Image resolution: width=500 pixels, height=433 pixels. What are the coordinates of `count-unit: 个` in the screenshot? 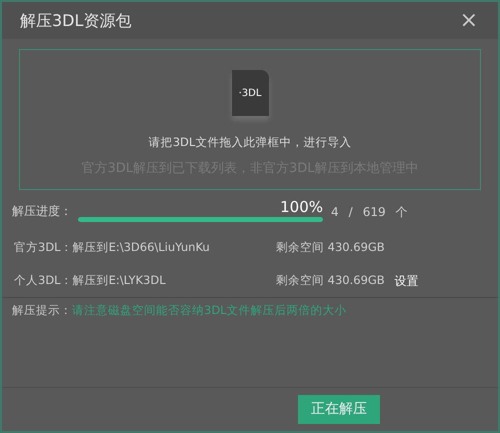 It's located at (402, 212).